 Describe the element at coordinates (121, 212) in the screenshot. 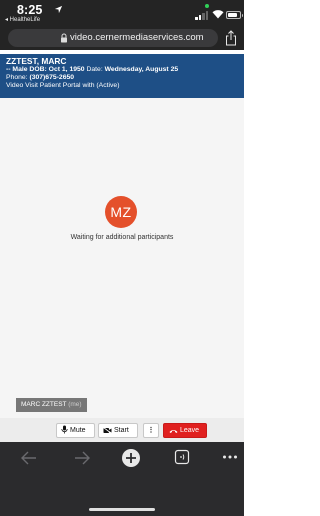

I see `avatar: MZ` at that location.